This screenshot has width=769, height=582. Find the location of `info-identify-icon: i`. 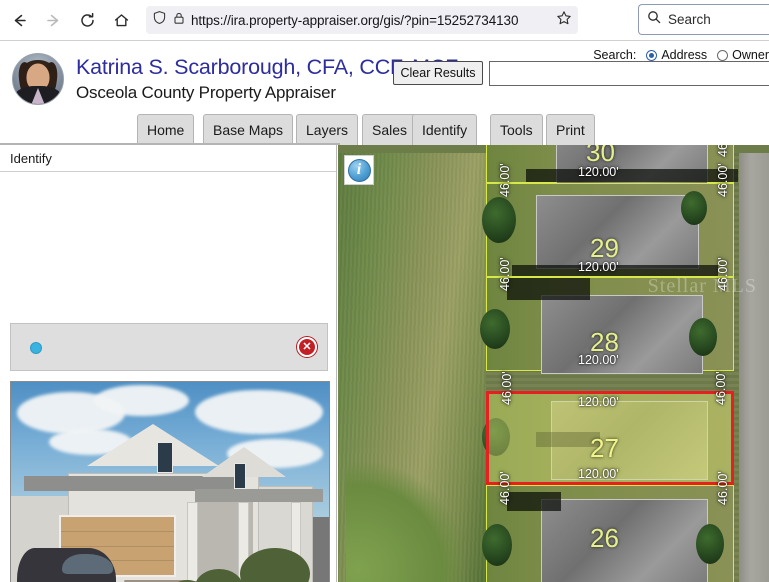

info-identify-icon: i is located at coordinates (359, 170).